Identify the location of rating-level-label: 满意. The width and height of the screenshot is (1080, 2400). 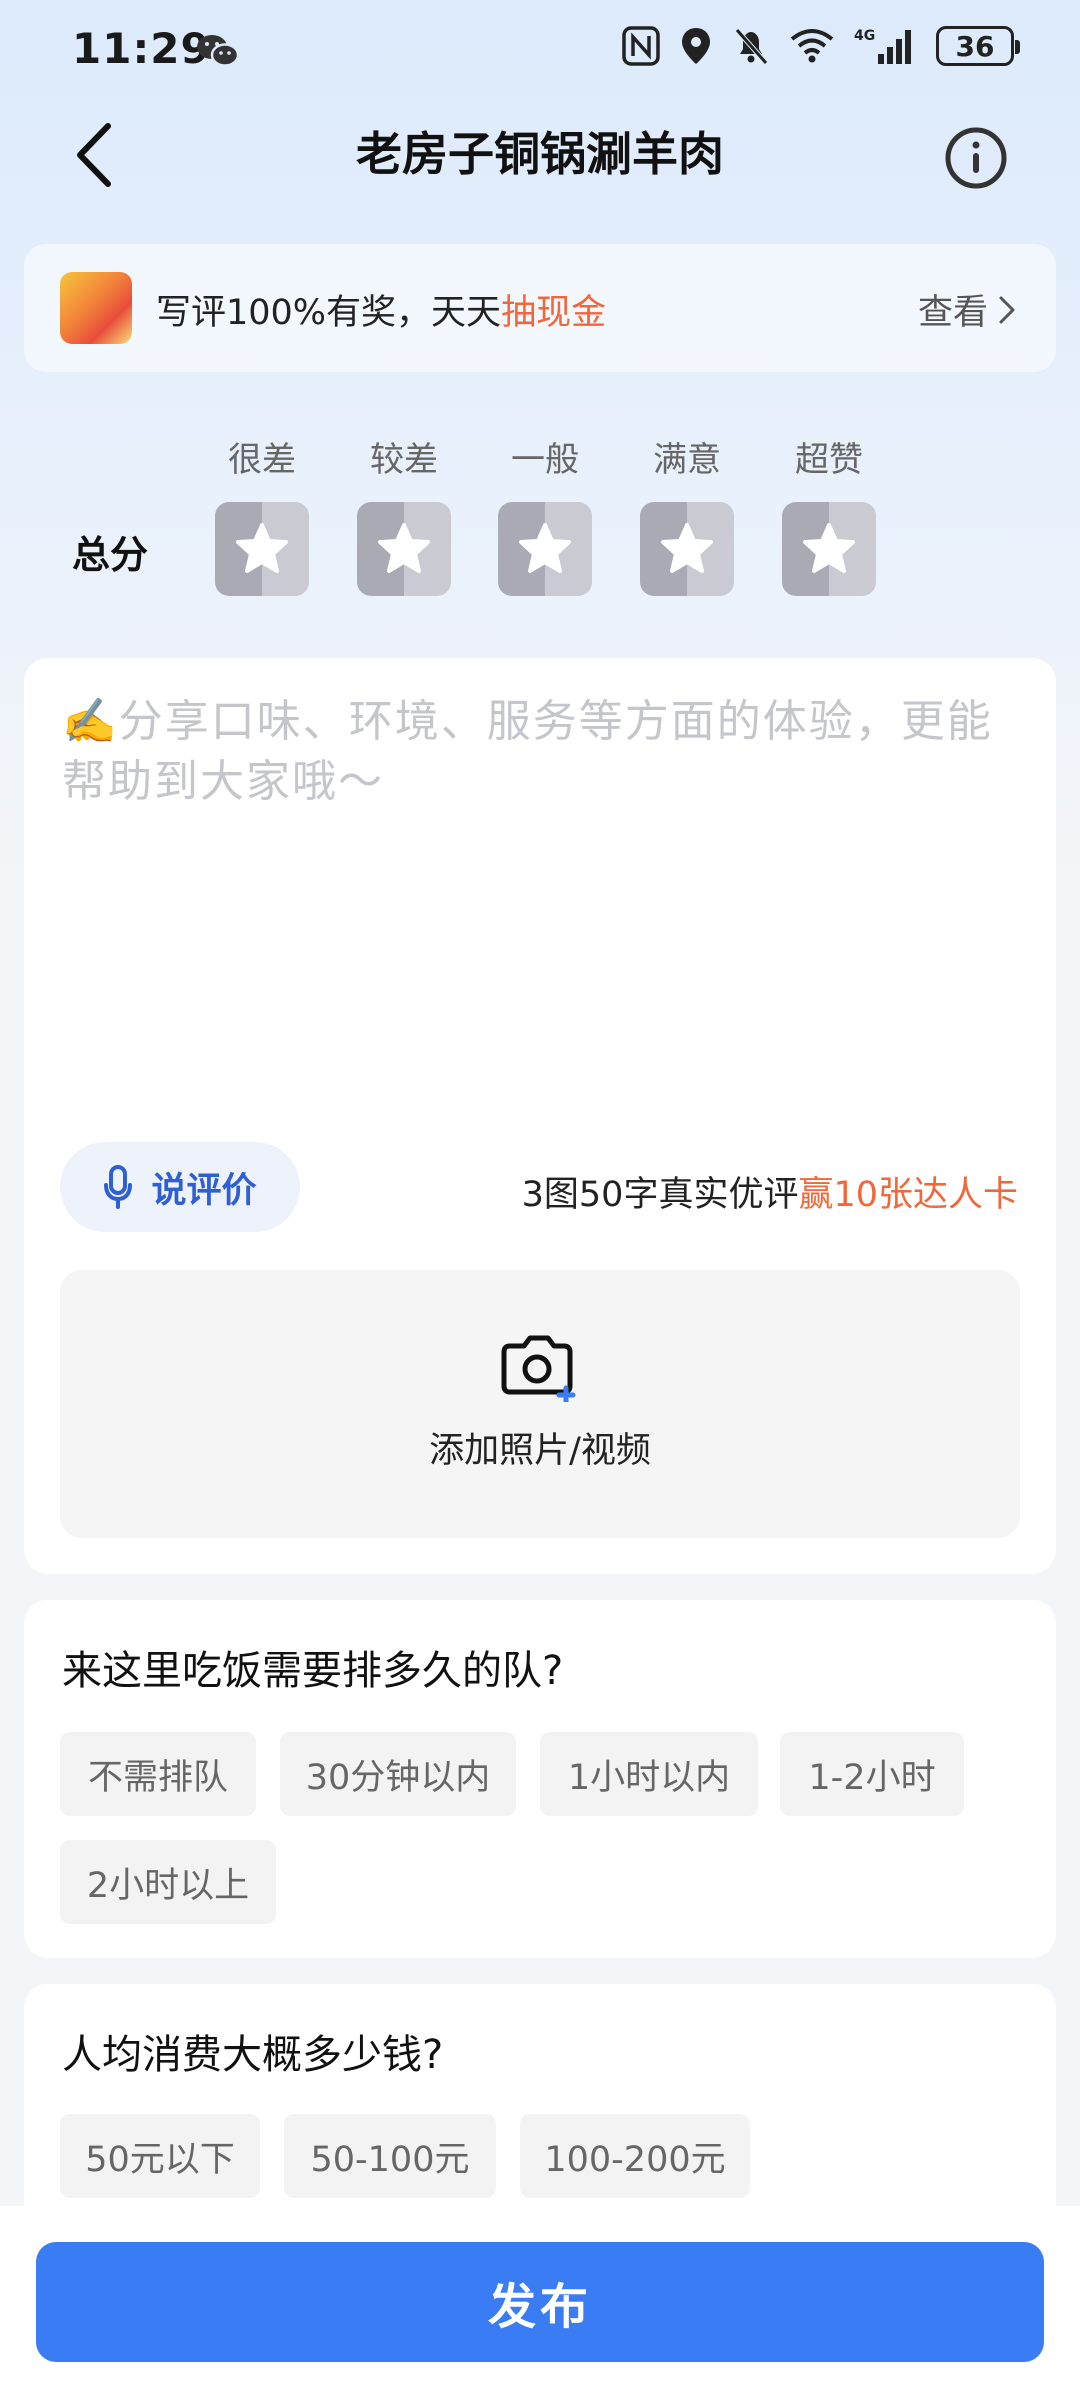
(687, 460).